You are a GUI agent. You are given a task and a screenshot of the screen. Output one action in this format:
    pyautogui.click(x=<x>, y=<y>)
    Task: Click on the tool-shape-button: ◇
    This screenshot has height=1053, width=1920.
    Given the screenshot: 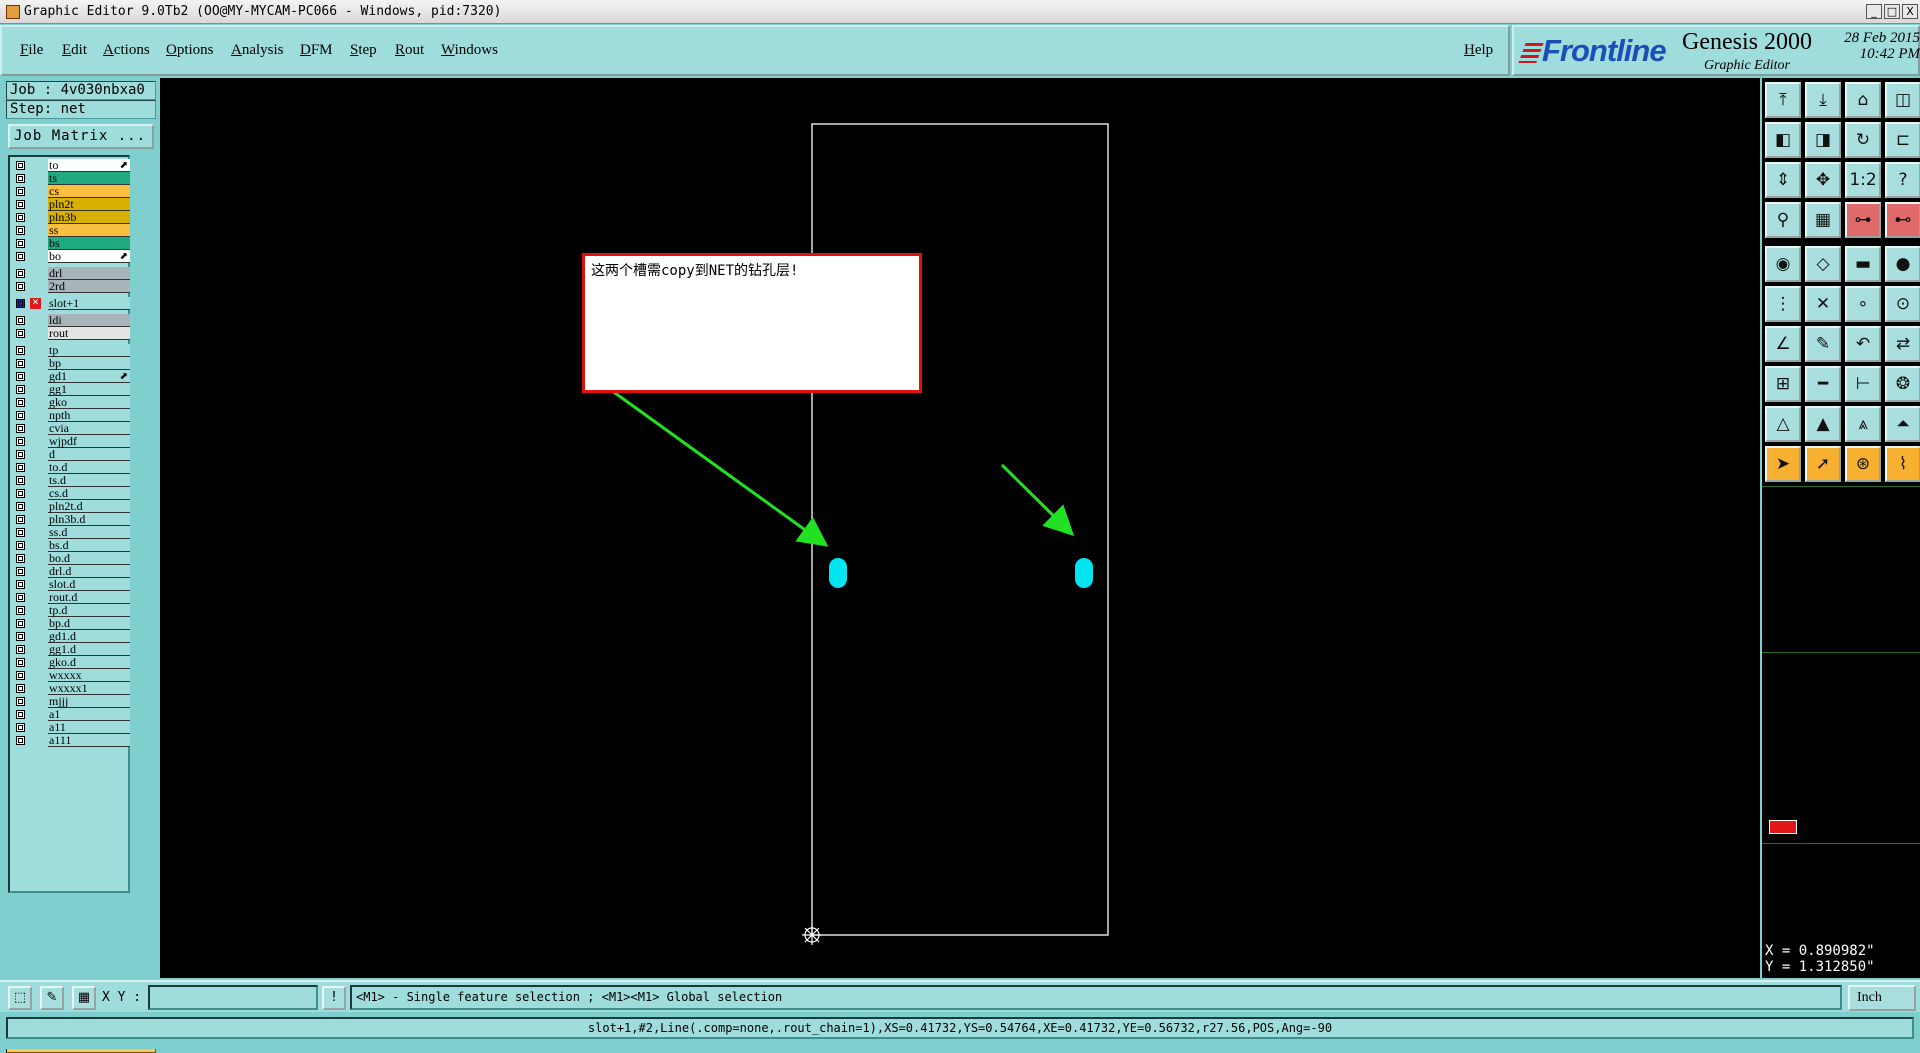 What is the action you would take?
    pyautogui.click(x=1823, y=264)
    